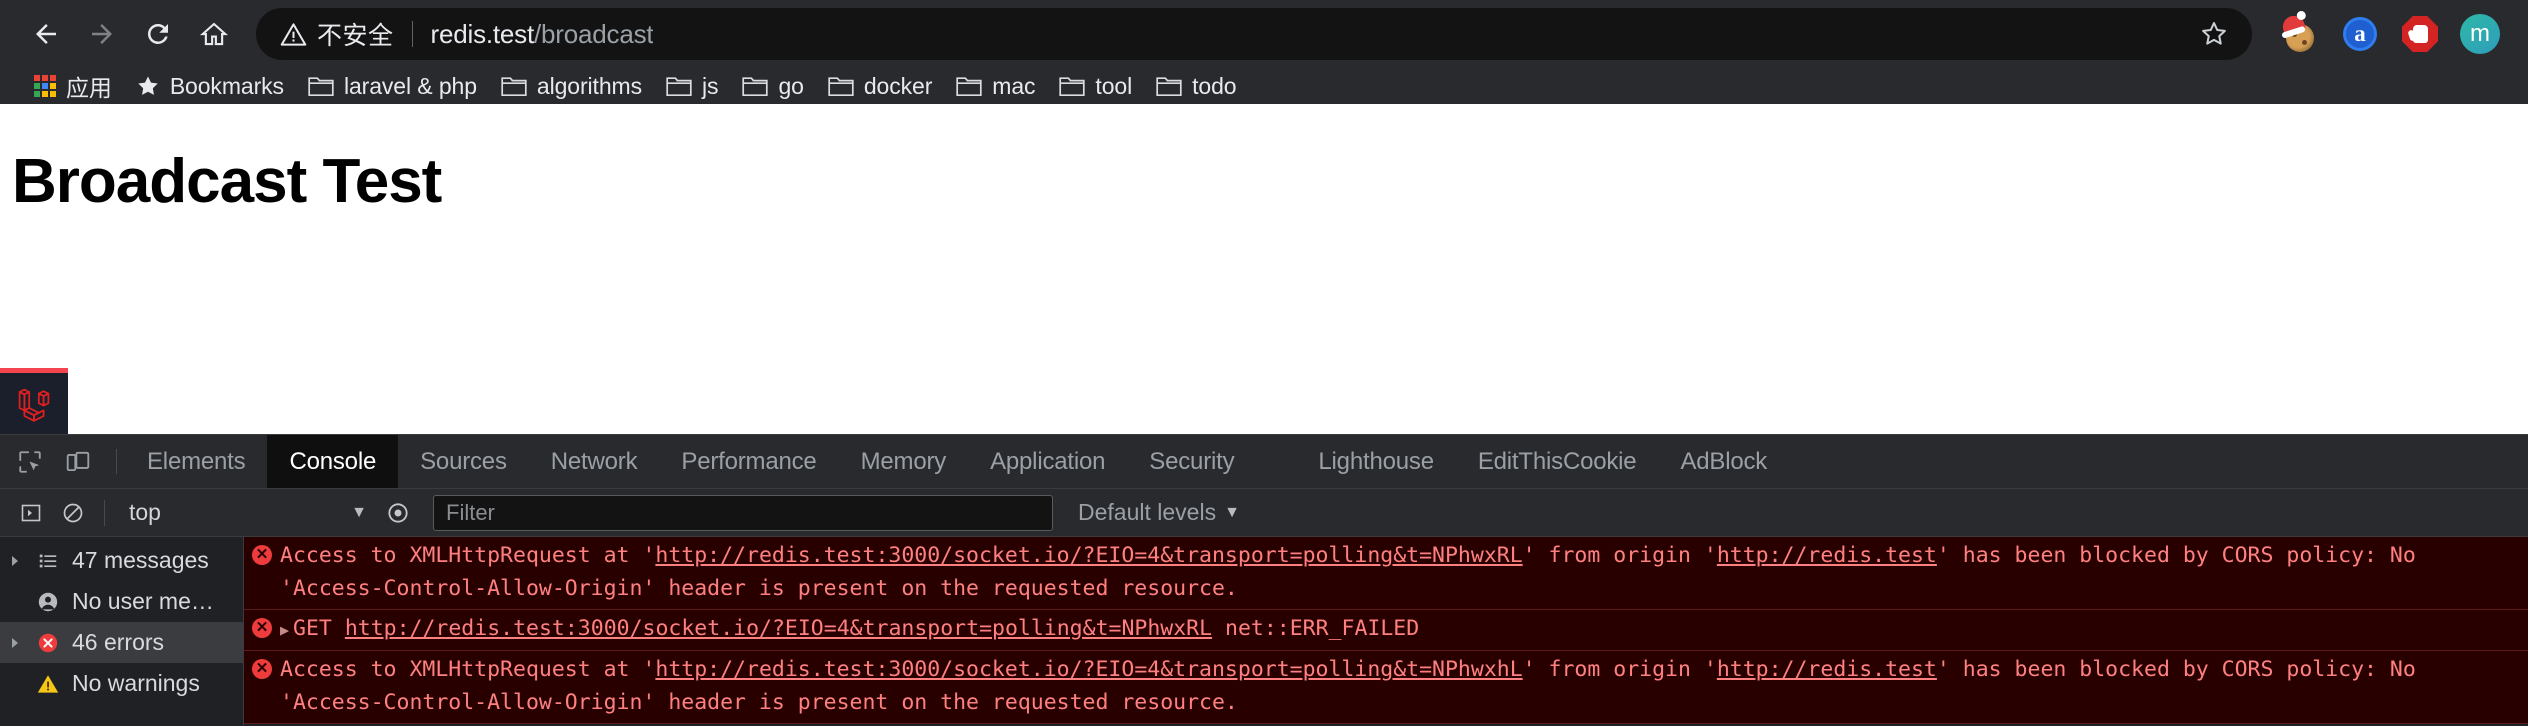 Image resolution: width=2528 pixels, height=726 pixels. Describe the element at coordinates (333, 461) in the screenshot. I see `tab-console: Console` at that location.